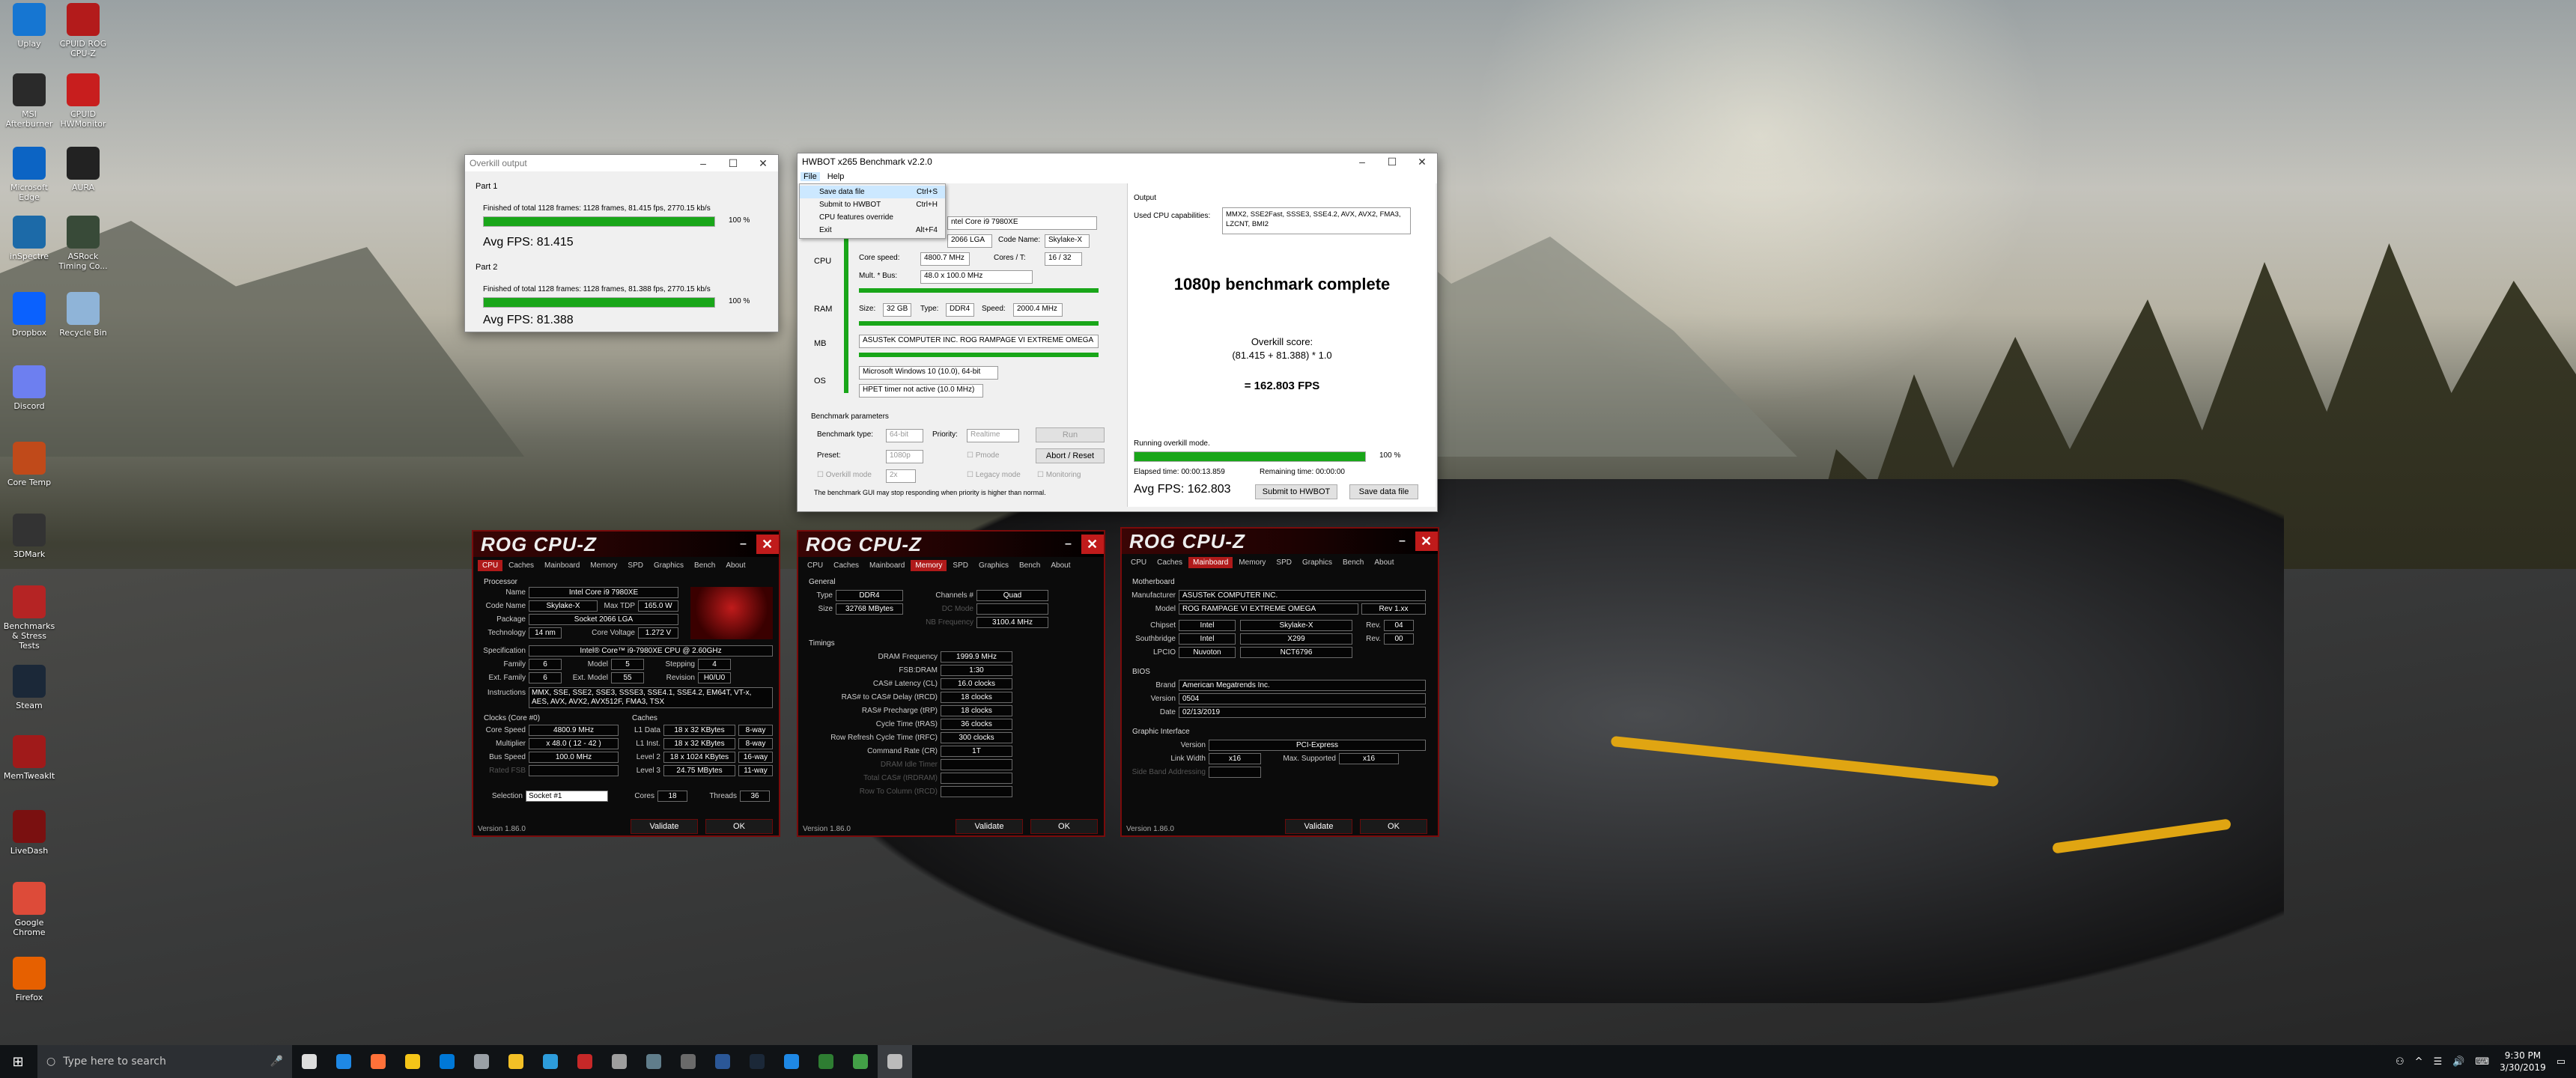 The image size is (2576, 1078). I want to click on desktop-shortcut: Dropbox, so click(29, 315).